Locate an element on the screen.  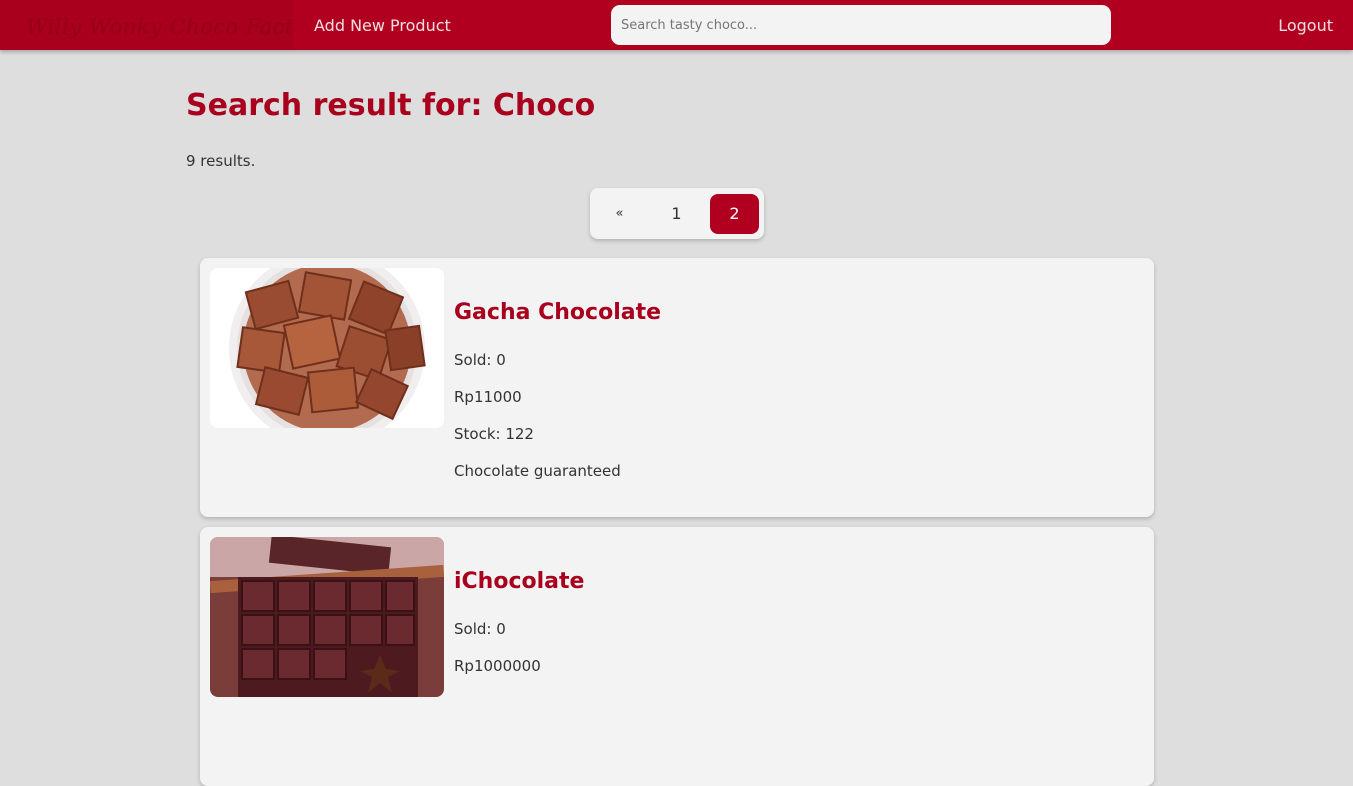
product-name: iChocolate is located at coordinates (519, 581).